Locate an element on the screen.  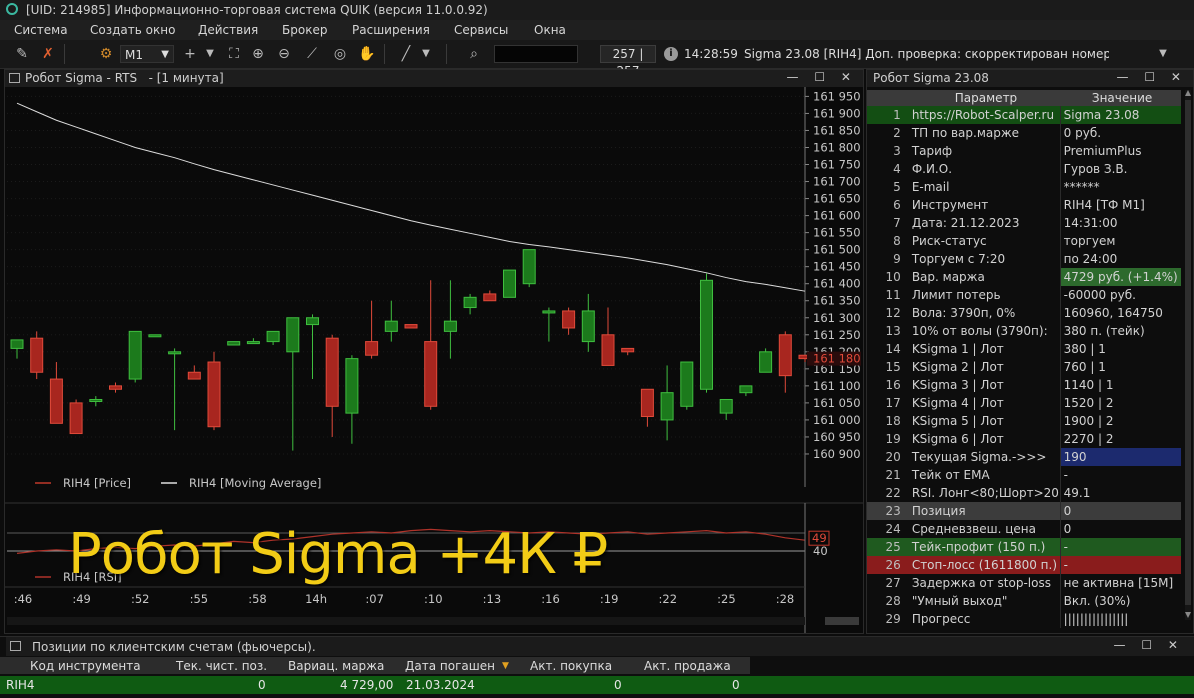
chart-settings-icon: ⚙ is located at coordinates (106, 54).